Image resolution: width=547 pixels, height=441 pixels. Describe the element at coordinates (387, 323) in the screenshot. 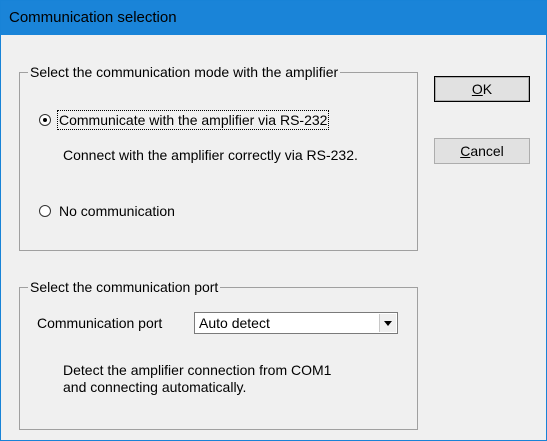

I see `chevron-down-icon` at that location.